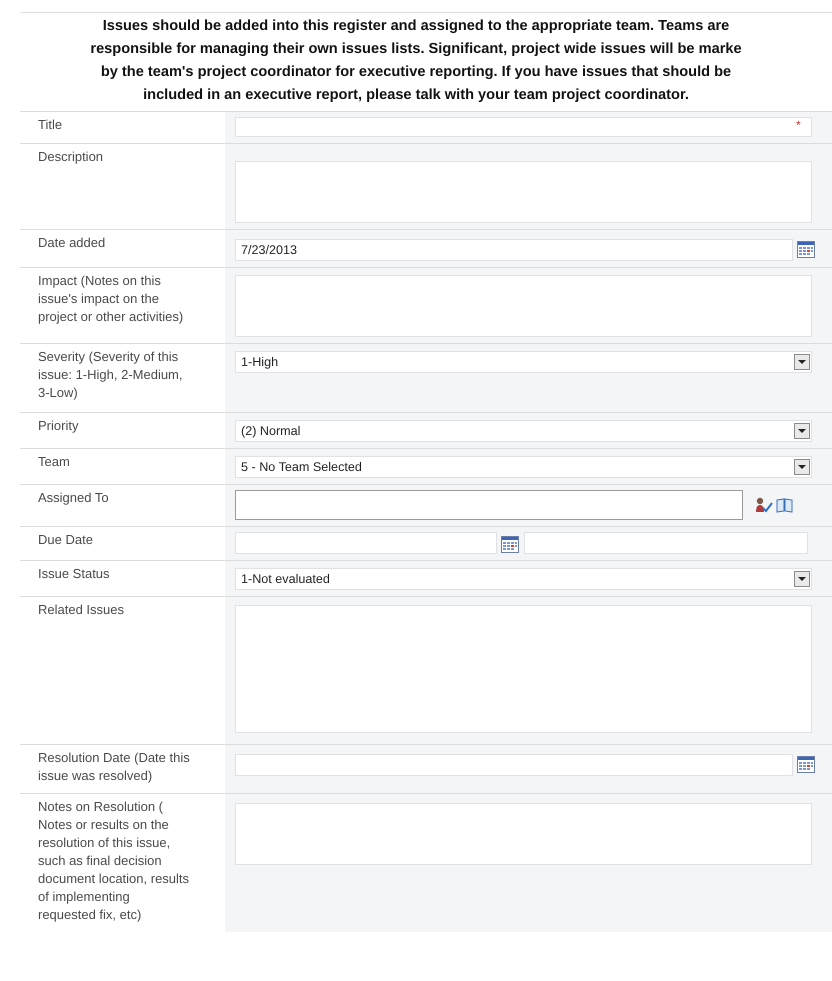 The image size is (832, 981). I want to click on dropdown-field: 1-Not evaluated, so click(523, 579).